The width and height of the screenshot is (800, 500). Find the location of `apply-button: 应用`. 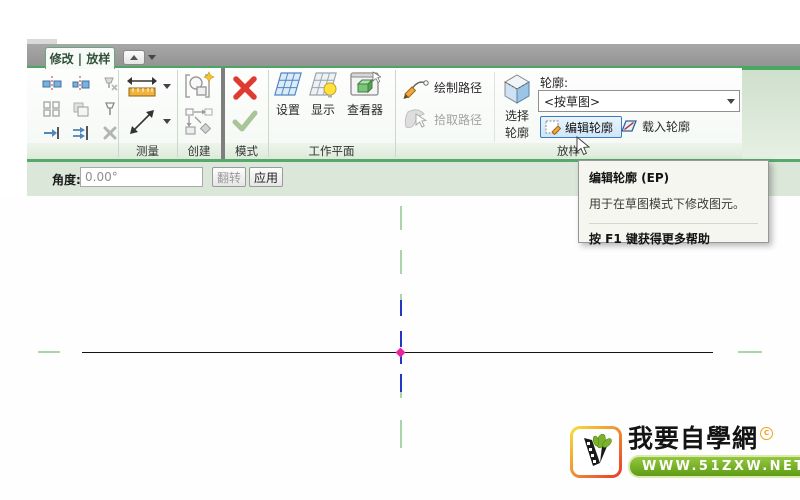

apply-button: 应用 is located at coordinates (266, 177).